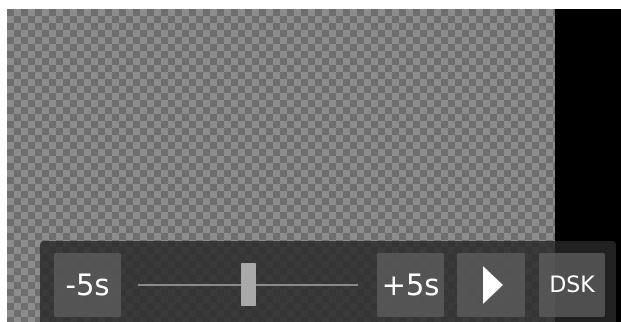  I want to click on play-icon, so click(493, 285).